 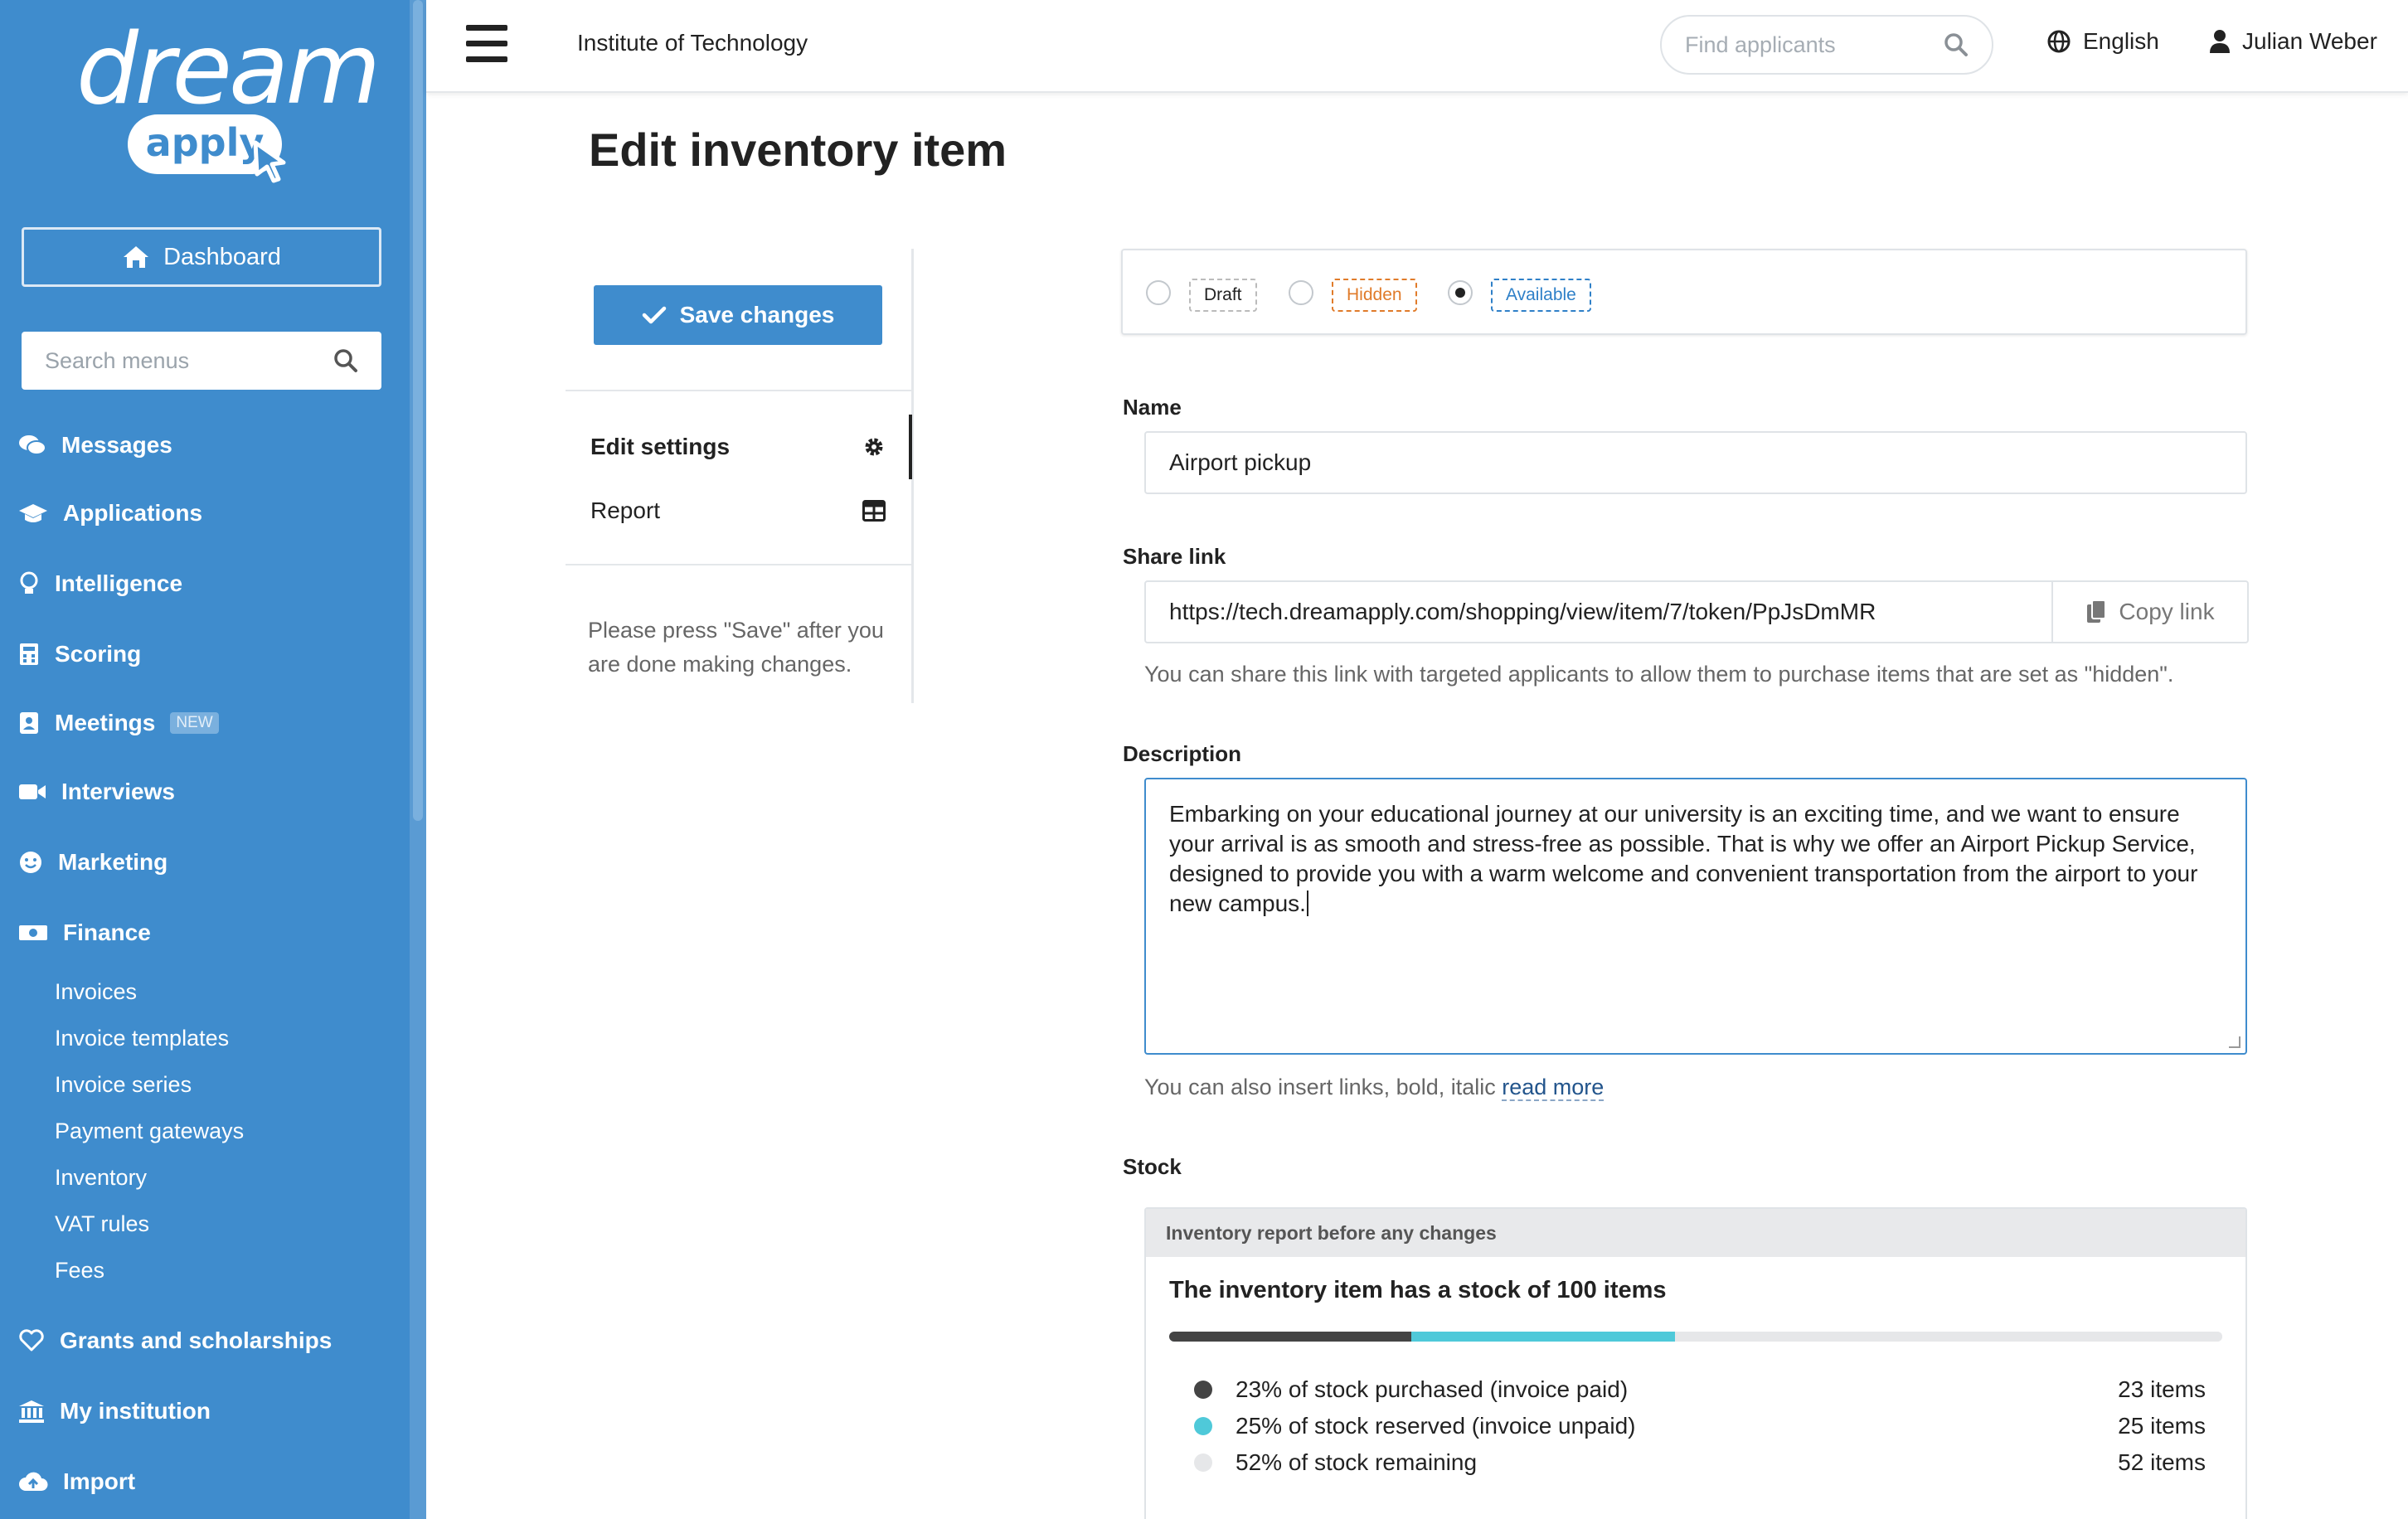 What do you see at coordinates (101, 1177) in the screenshot?
I see `sidebar-subitem-inventory: Inventory` at bounding box center [101, 1177].